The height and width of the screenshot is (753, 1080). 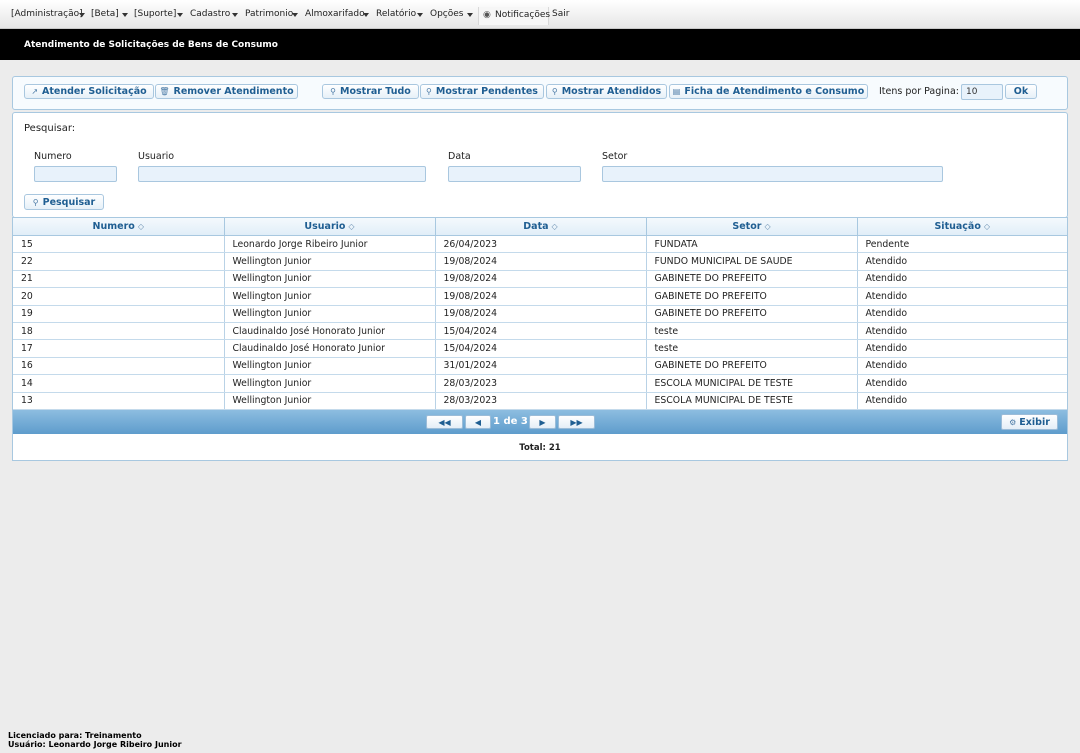 I want to click on data-field, so click(x=514, y=174).